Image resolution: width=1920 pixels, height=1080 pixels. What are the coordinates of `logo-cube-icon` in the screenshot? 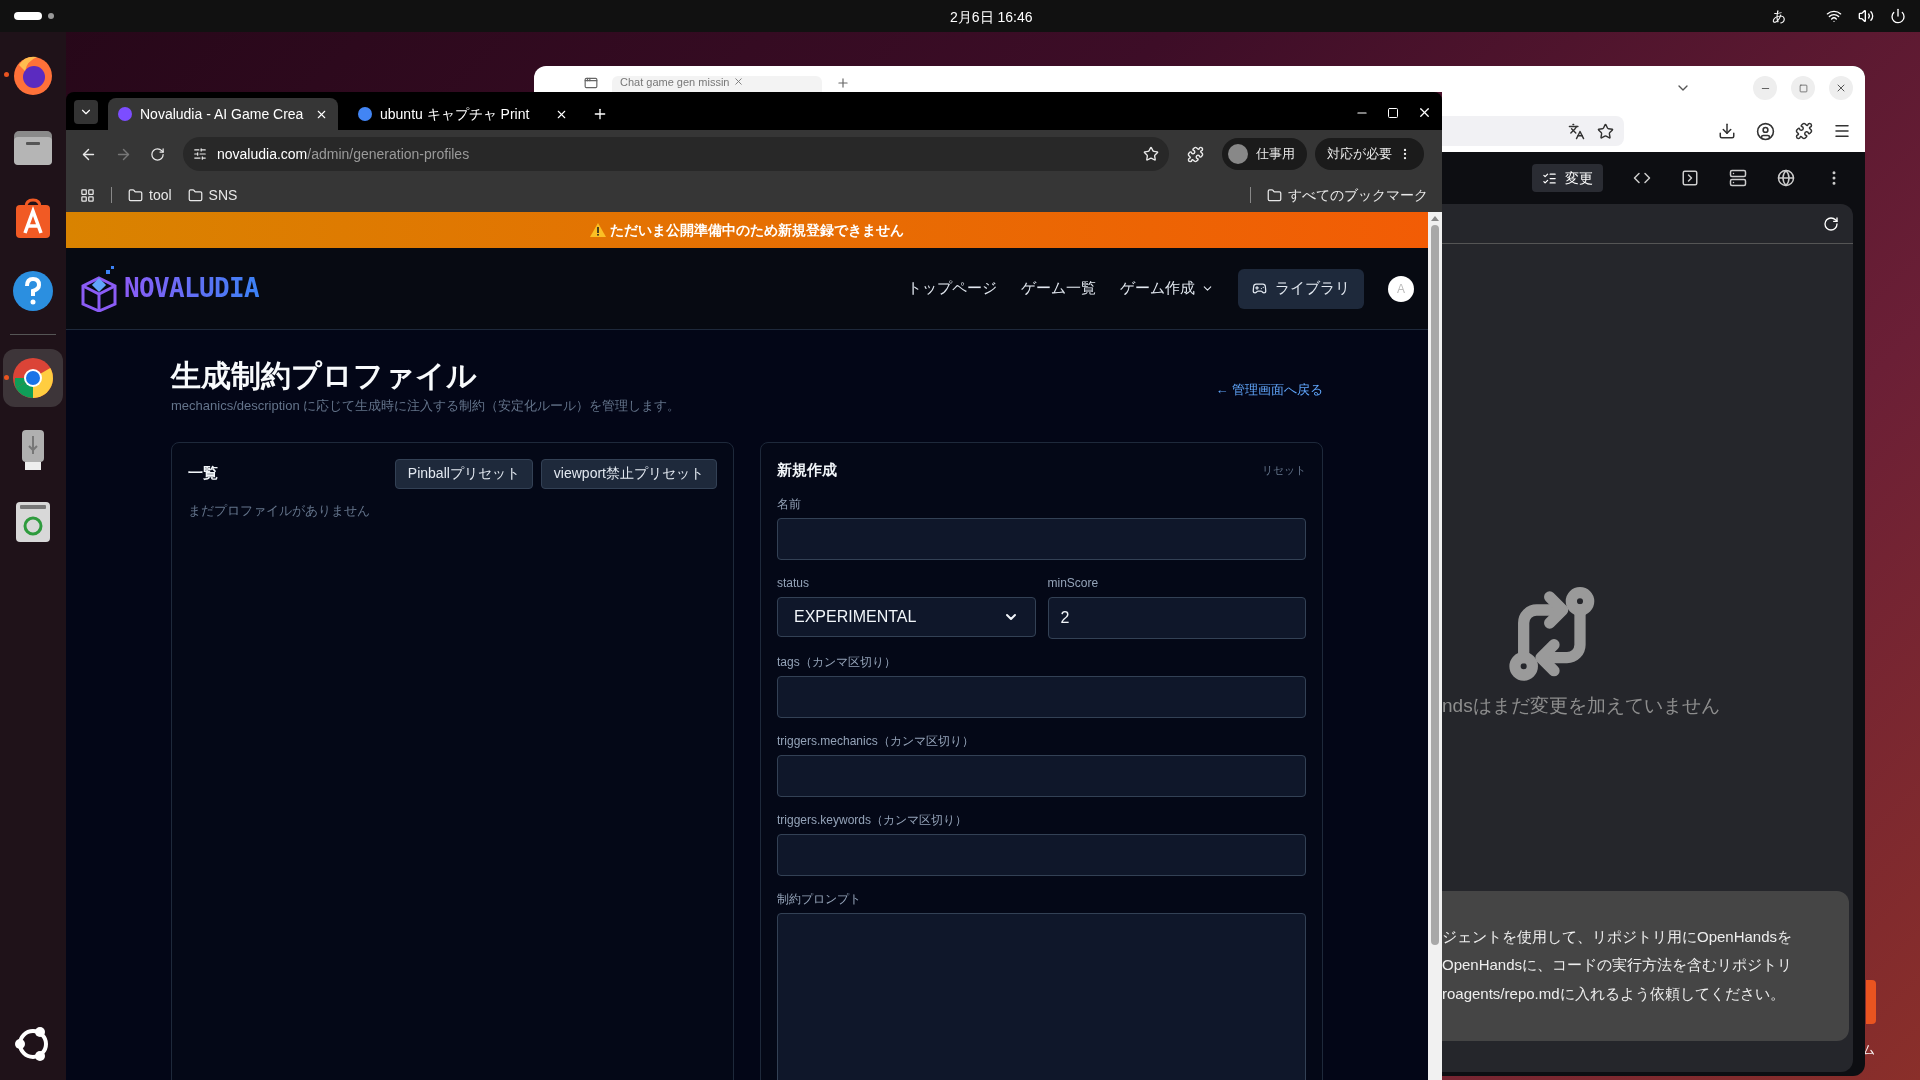 It's located at (99, 288).